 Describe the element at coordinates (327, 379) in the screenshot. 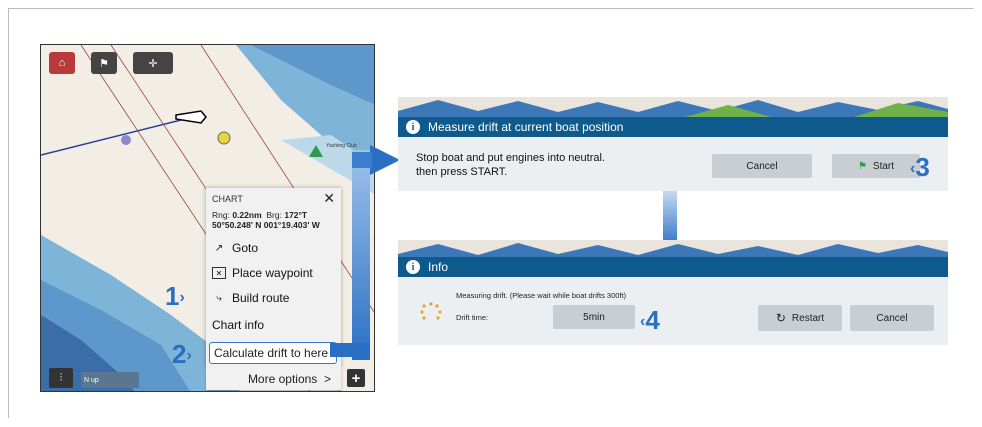

I see `chevron-right-icon: >` at that location.